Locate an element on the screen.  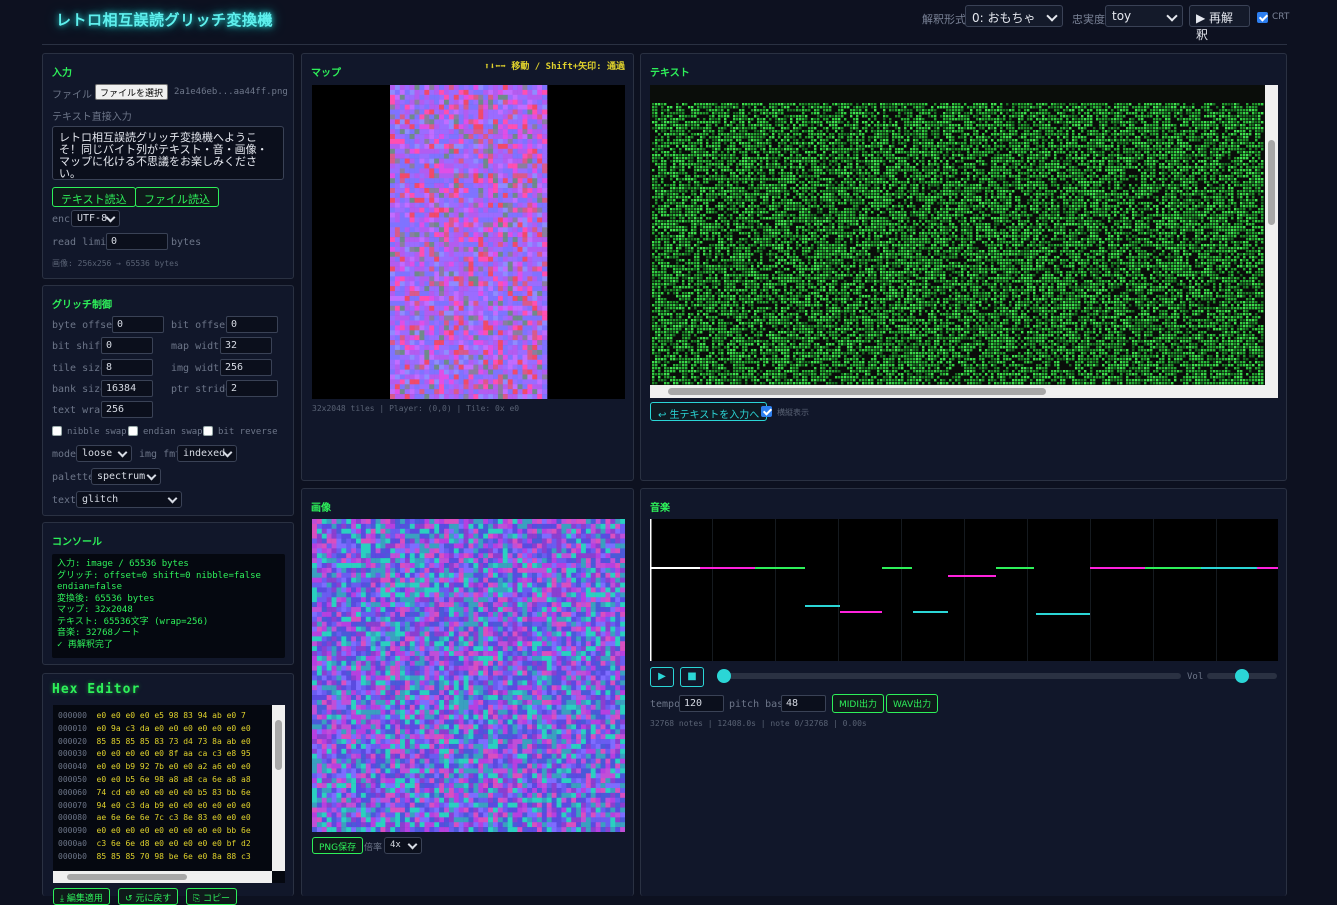
text-wrap-label: text wrap is located at coordinates (79, 410).